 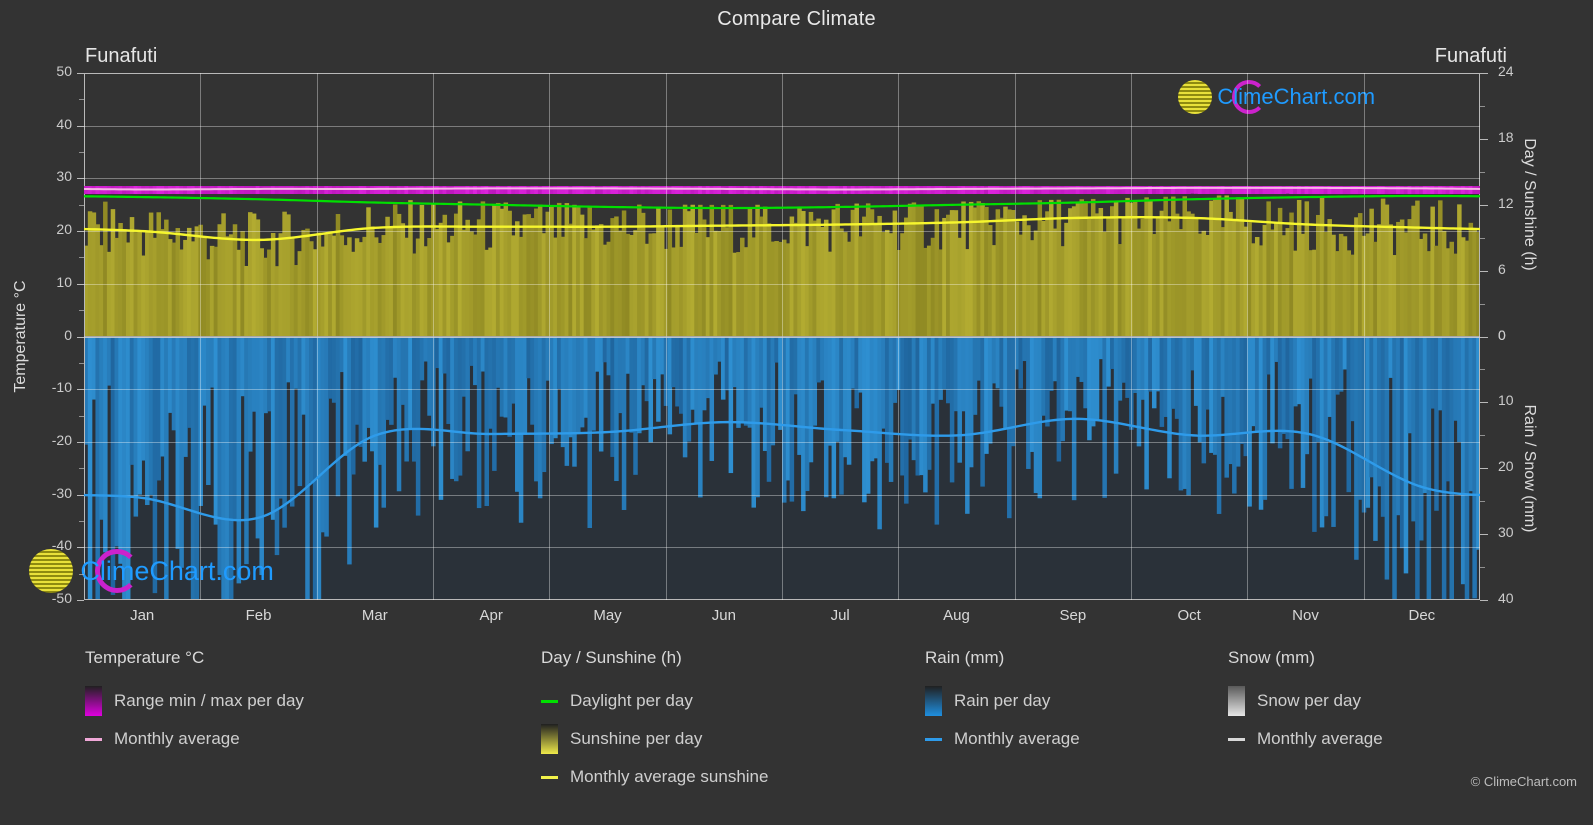 What do you see at coordinates (607, 615) in the screenshot?
I see `x-tick-month: May` at bounding box center [607, 615].